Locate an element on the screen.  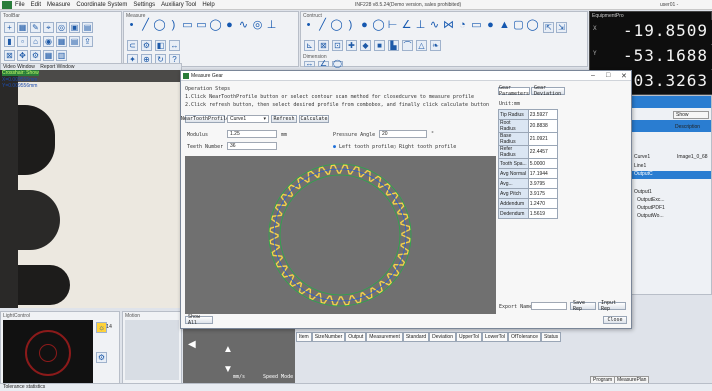
dim-distance-icon: ↔ is located at coordinates (309, 64).